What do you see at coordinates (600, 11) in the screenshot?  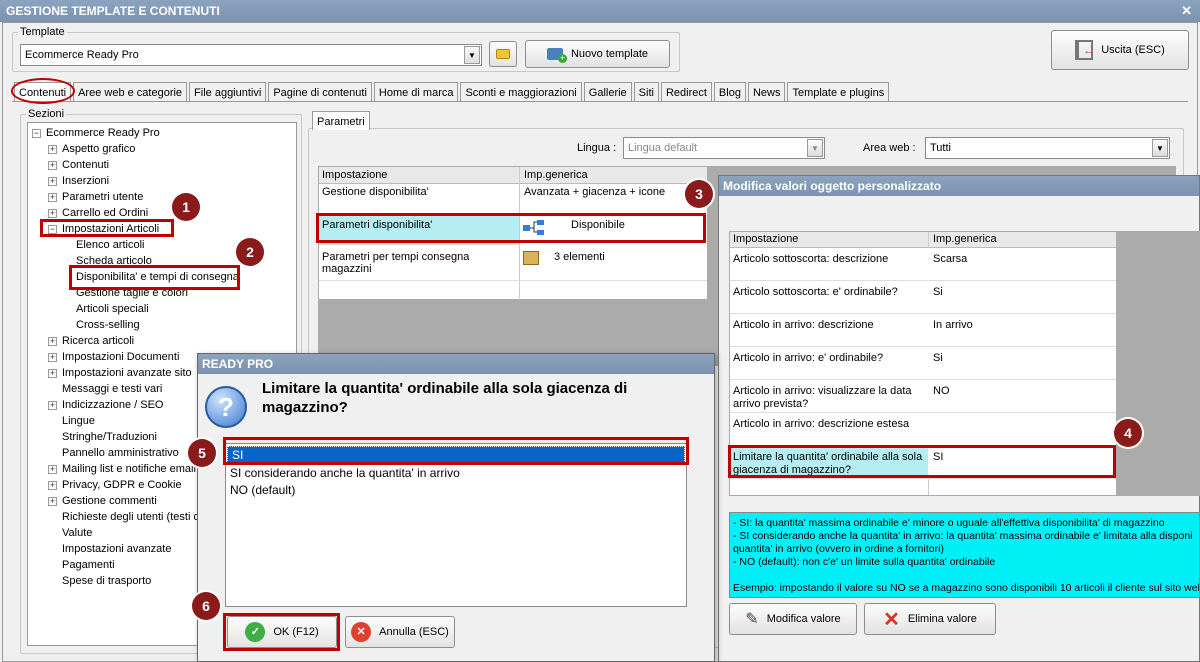 I see `window-title: GESTIONE TEMPLATE E CONTENUTI` at bounding box center [600, 11].